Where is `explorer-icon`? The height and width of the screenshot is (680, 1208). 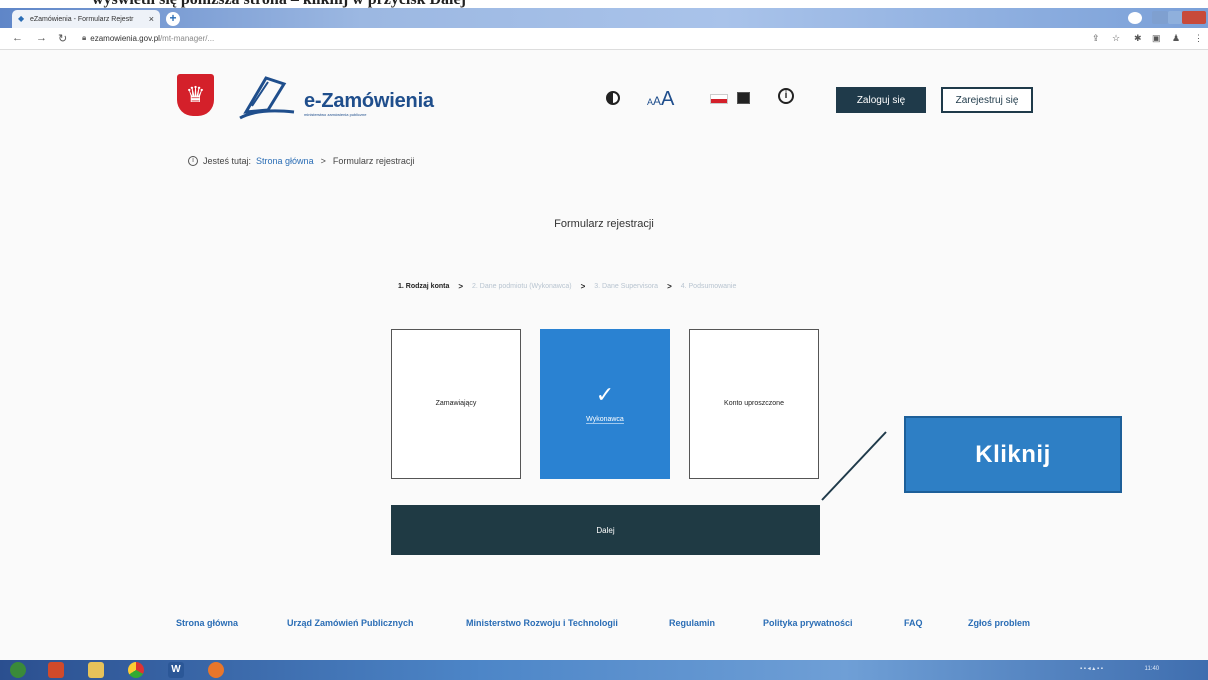 explorer-icon is located at coordinates (96, 670).